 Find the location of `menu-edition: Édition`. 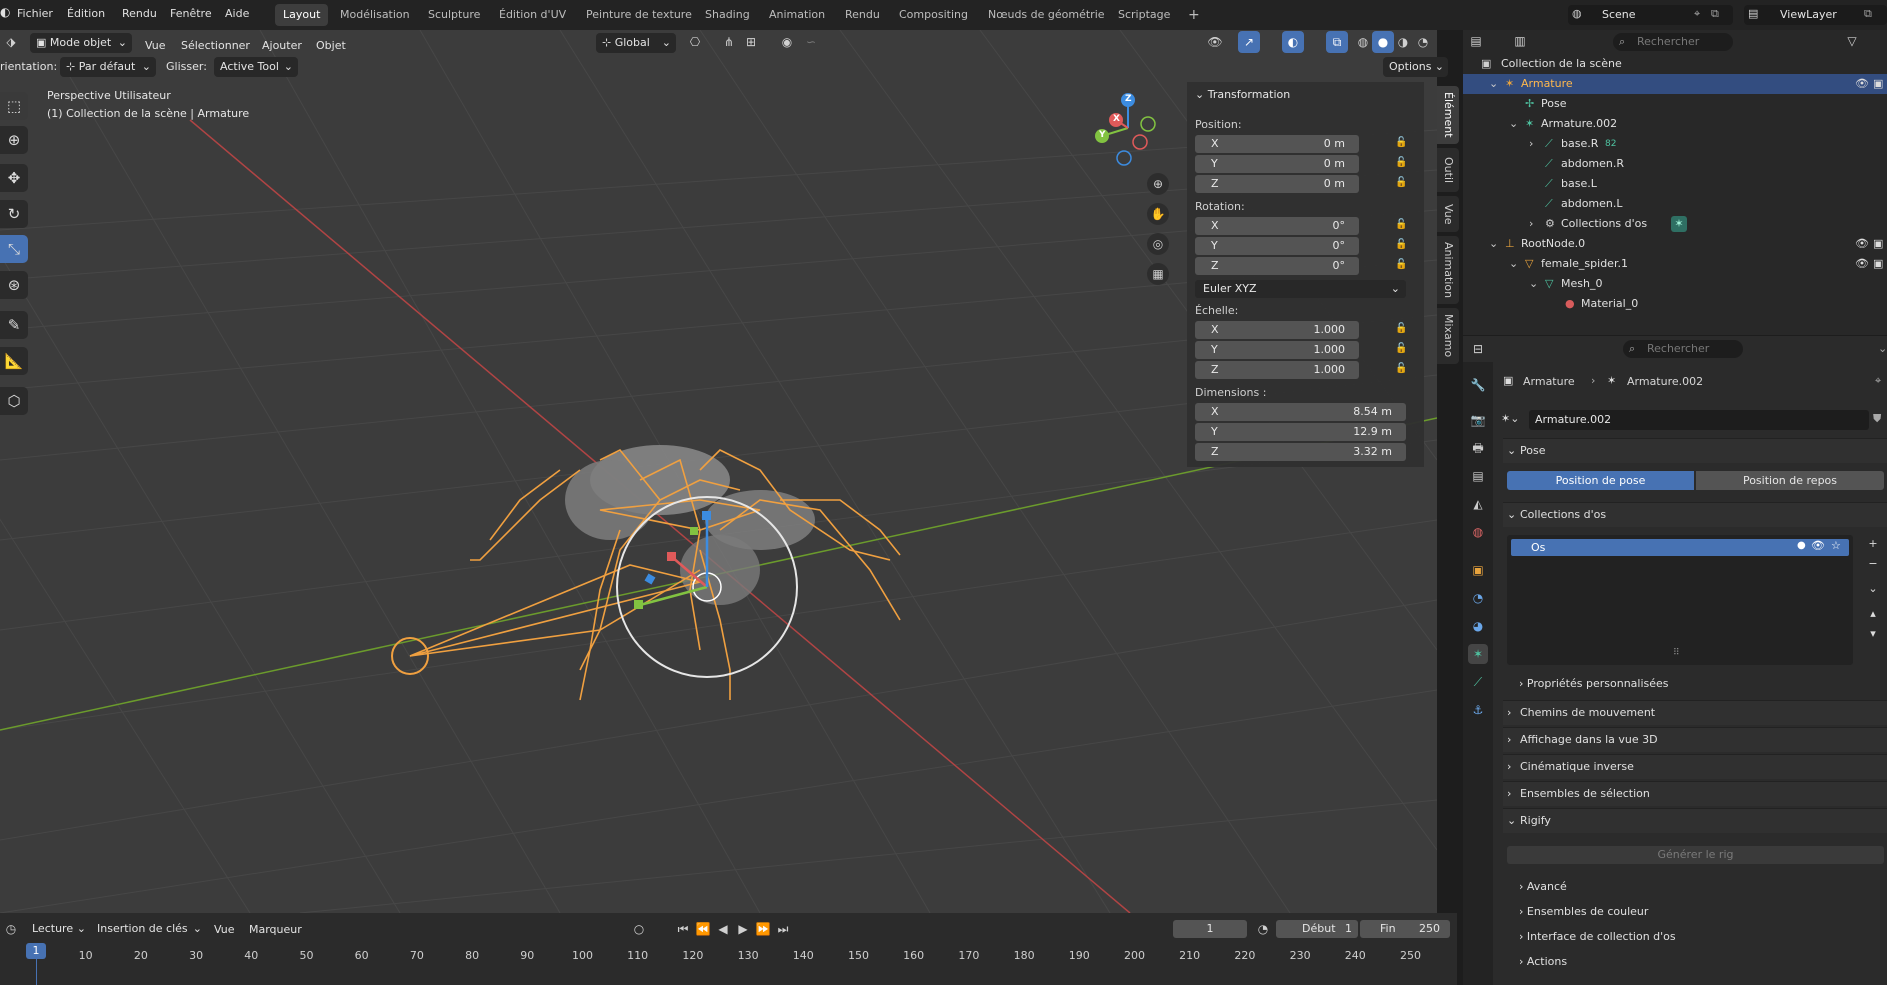

menu-edition: Édition is located at coordinates (86, 13).